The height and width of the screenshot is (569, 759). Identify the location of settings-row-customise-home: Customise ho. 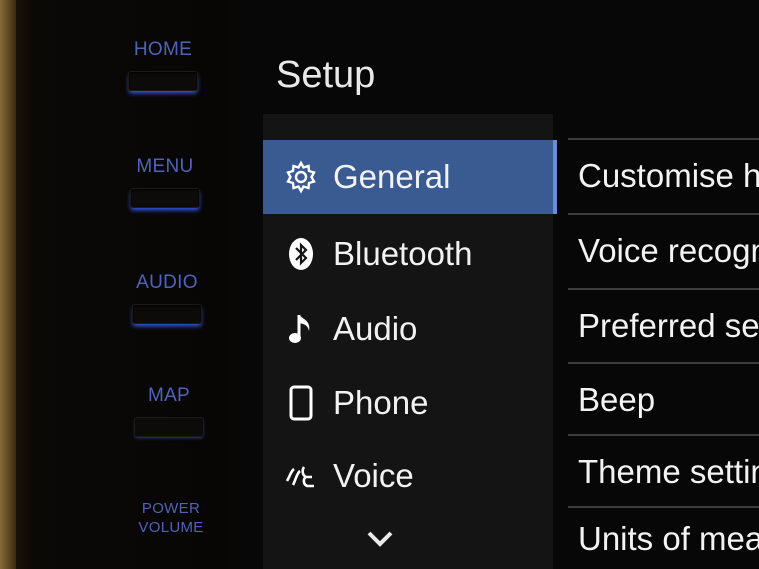
(663, 174).